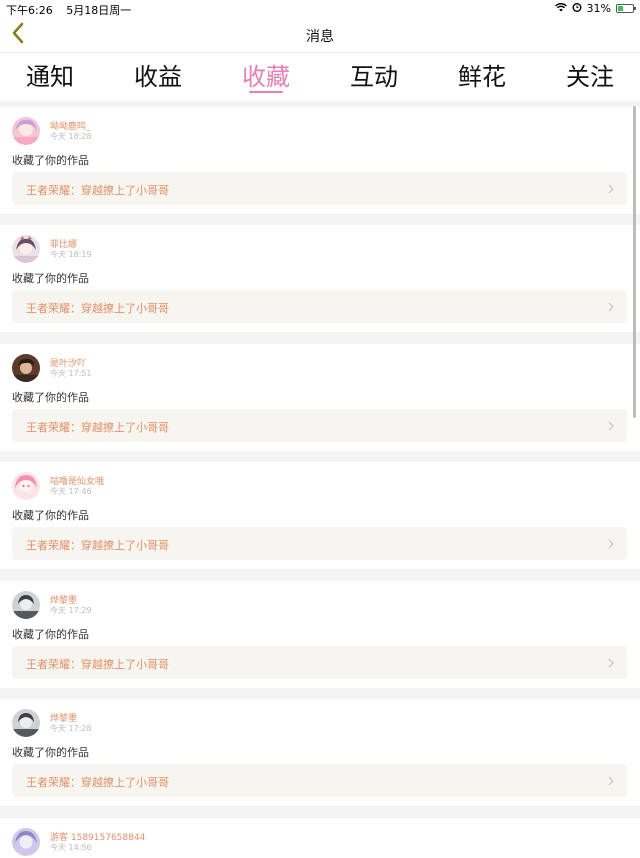  Describe the element at coordinates (320, 838) in the screenshot. I see `list-item: 游客 1589157658844 今天 14:56` at that location.